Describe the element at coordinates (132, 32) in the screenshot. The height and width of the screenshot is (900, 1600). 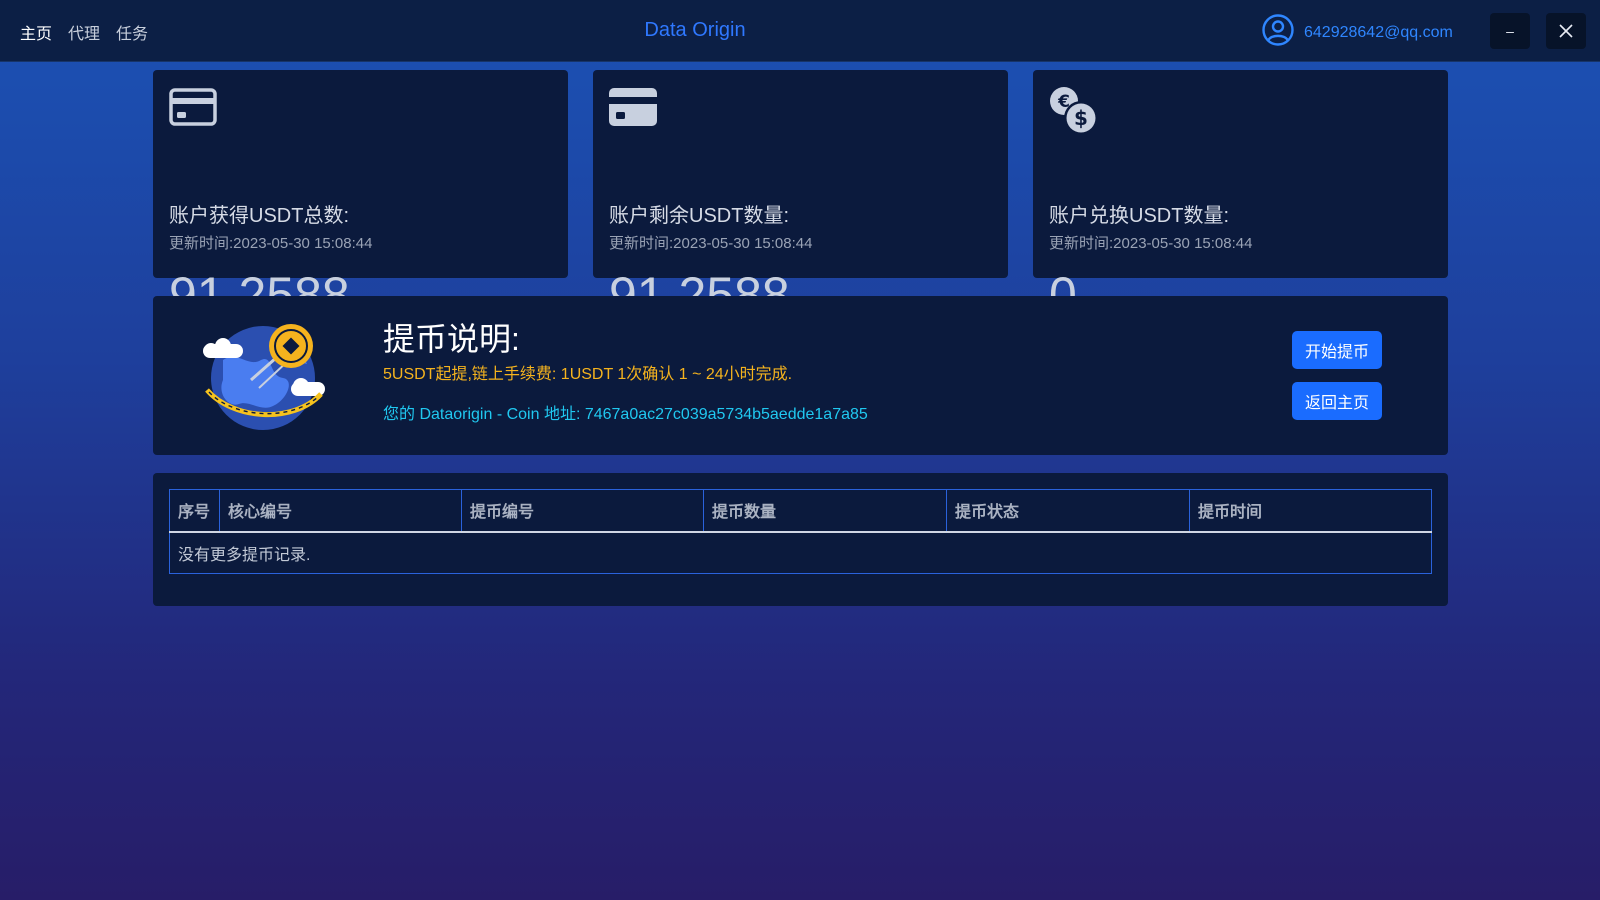
I see `nav-item-task: 任务` at that location.